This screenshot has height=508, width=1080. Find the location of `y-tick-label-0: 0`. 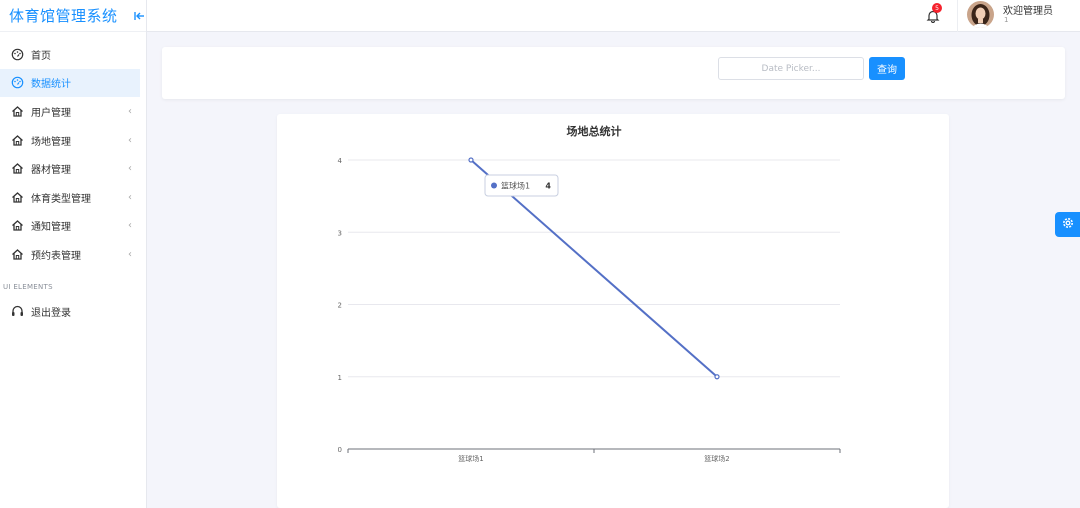

y-tick-label-0: 0 is located at coordinates (340, 450).